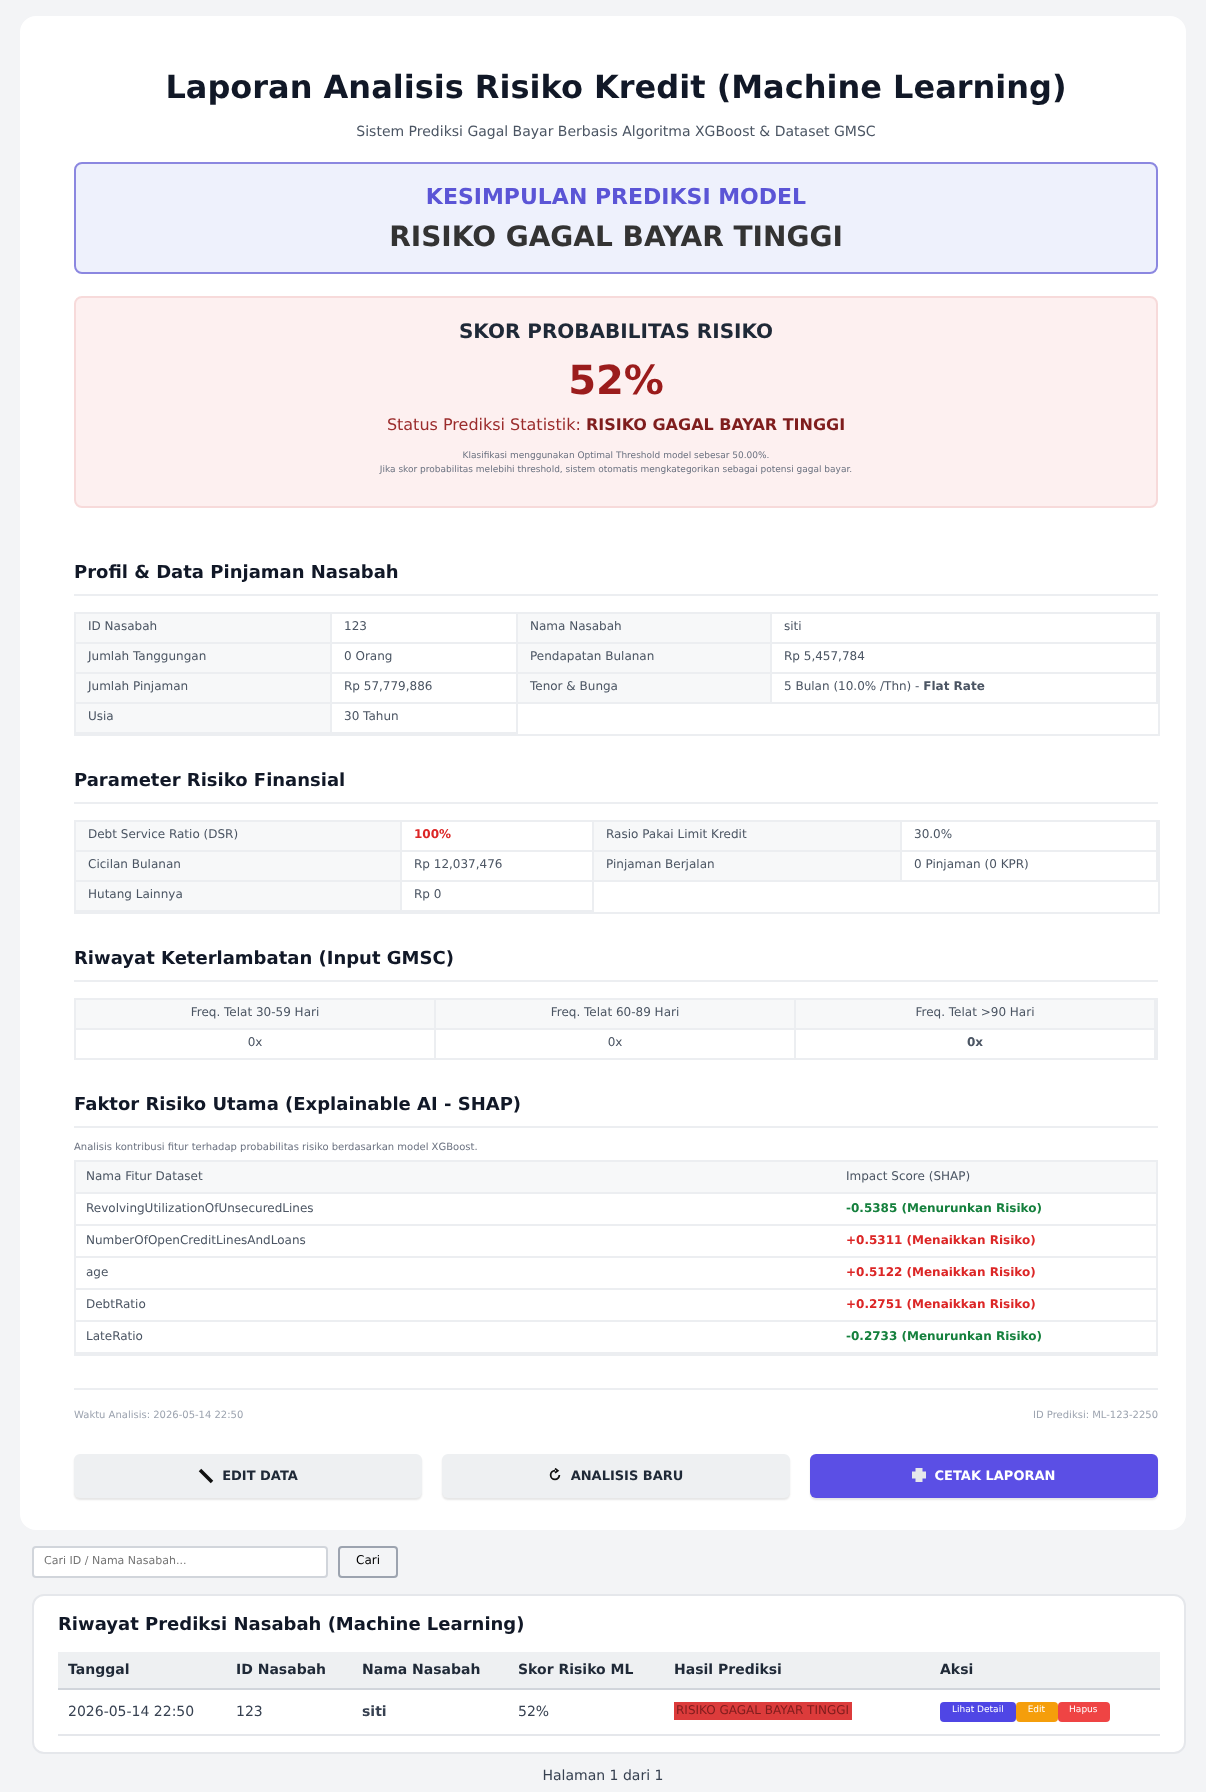 The image size is (1206, 1792). Describe the element at coordinates (616, 579) in the screenshot. I see `section-heading: Profil & Data Pinjaman Nasabah` at that location.